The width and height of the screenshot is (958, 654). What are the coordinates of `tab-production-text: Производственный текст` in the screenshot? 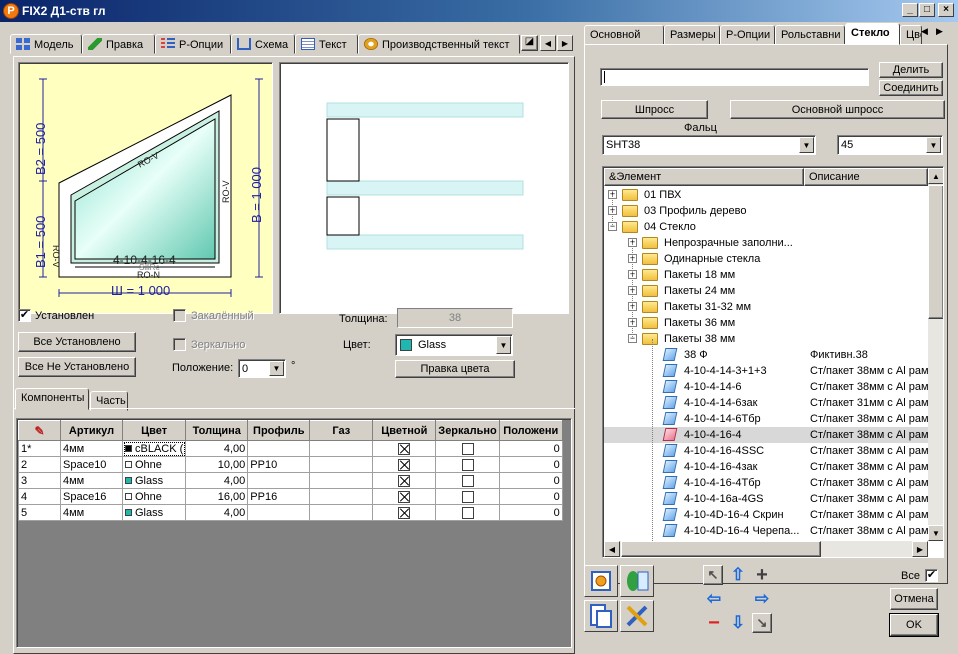 It's located at (439, 44).